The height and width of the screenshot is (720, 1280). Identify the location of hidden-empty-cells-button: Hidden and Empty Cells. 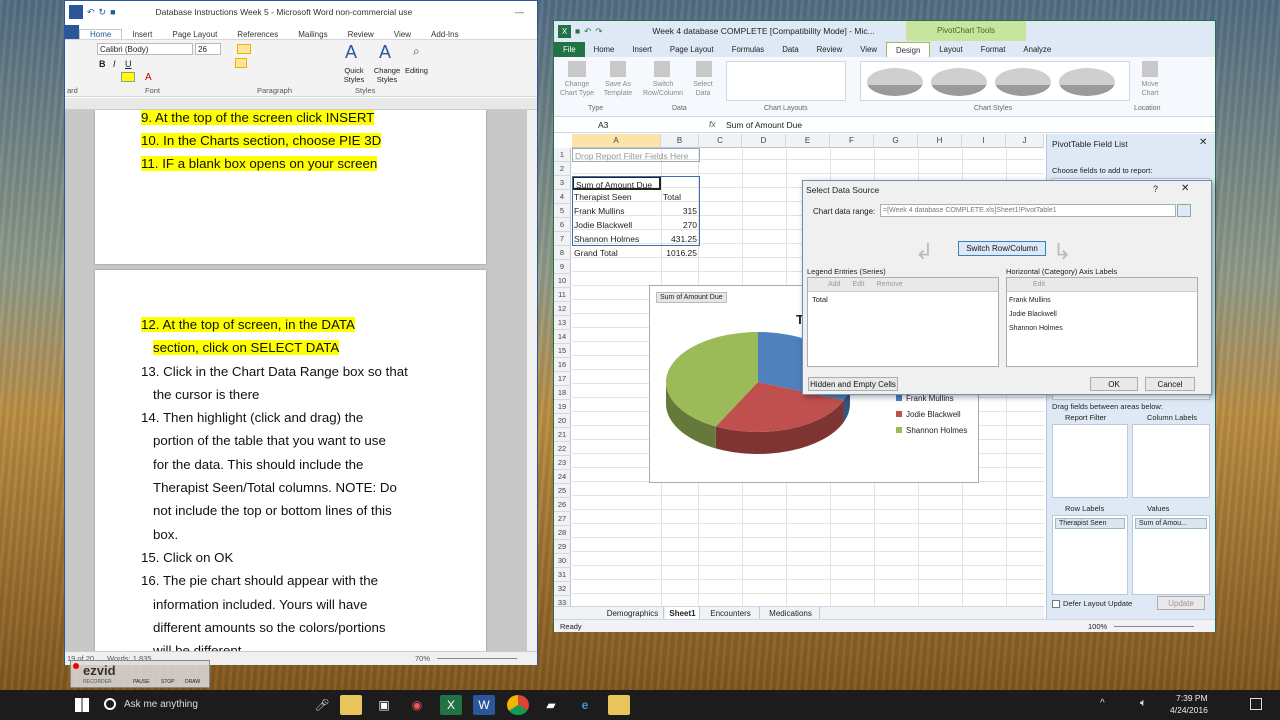
(853, 384).